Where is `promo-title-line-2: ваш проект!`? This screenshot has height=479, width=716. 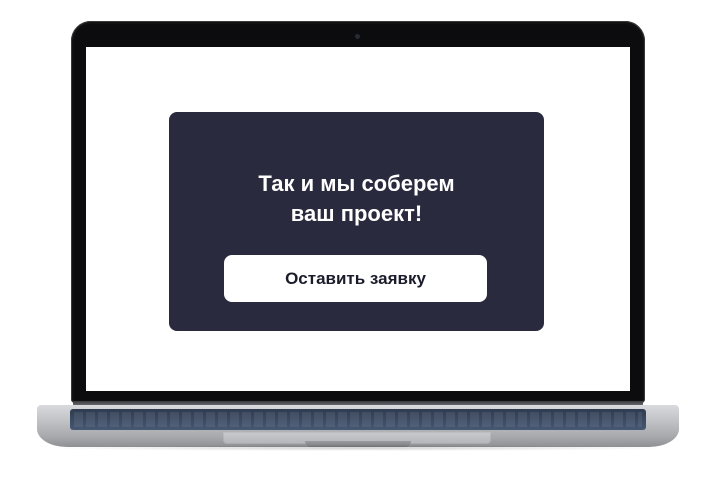
promo-title-line-2: ваш проект! is located at coordinates (356, 213).